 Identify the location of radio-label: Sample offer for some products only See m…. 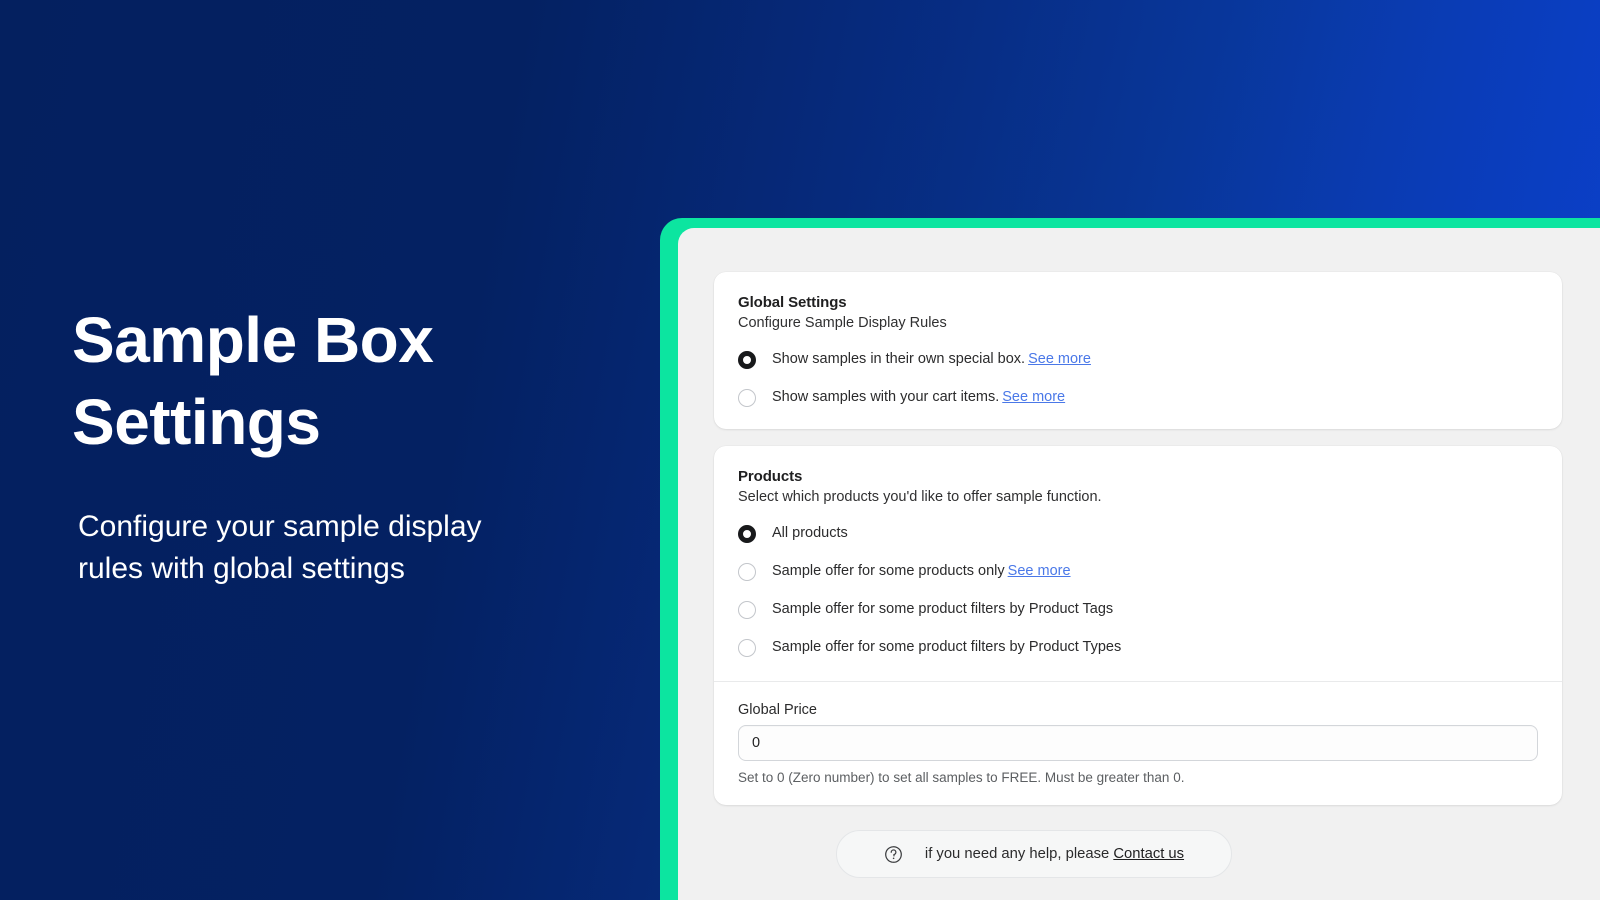
(921, 571).